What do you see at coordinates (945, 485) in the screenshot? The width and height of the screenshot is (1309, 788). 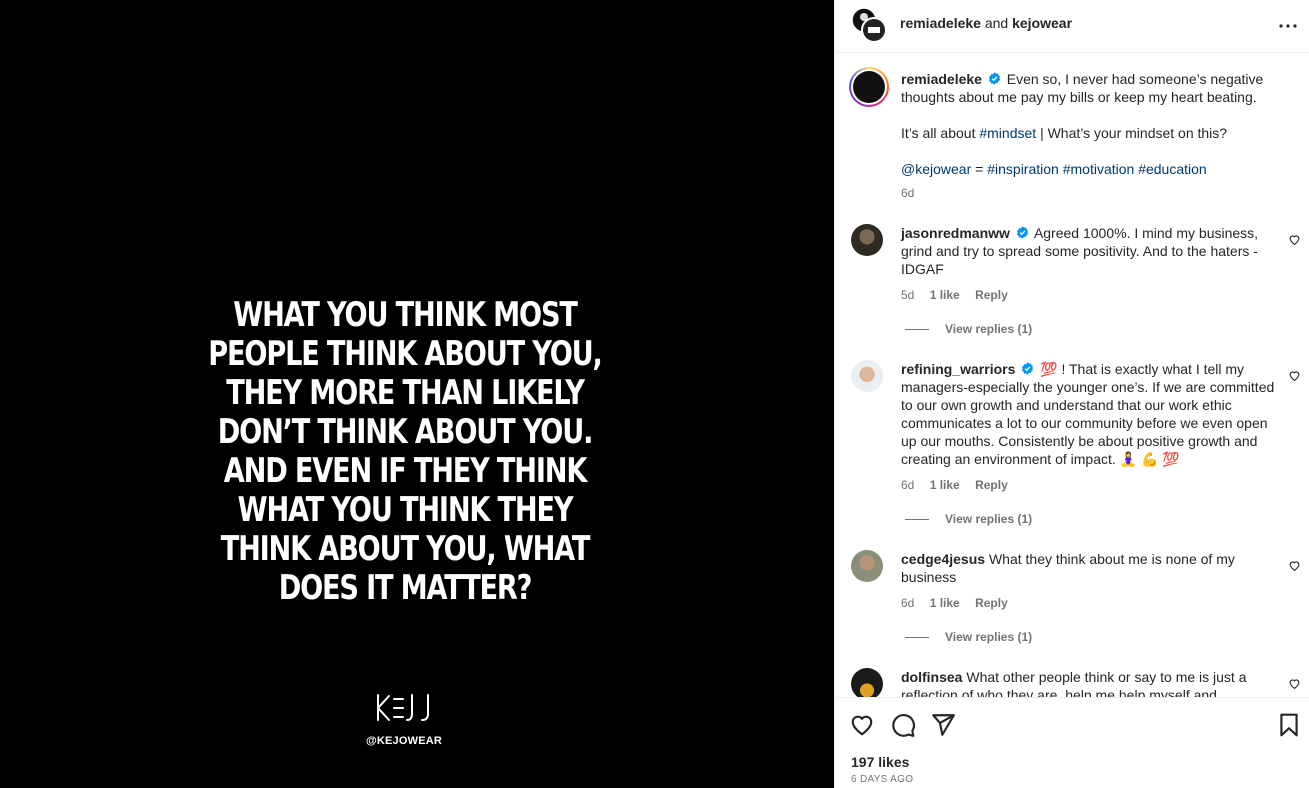 I see `comment-2-likes: 1 like` at bounding box center [945, 485].